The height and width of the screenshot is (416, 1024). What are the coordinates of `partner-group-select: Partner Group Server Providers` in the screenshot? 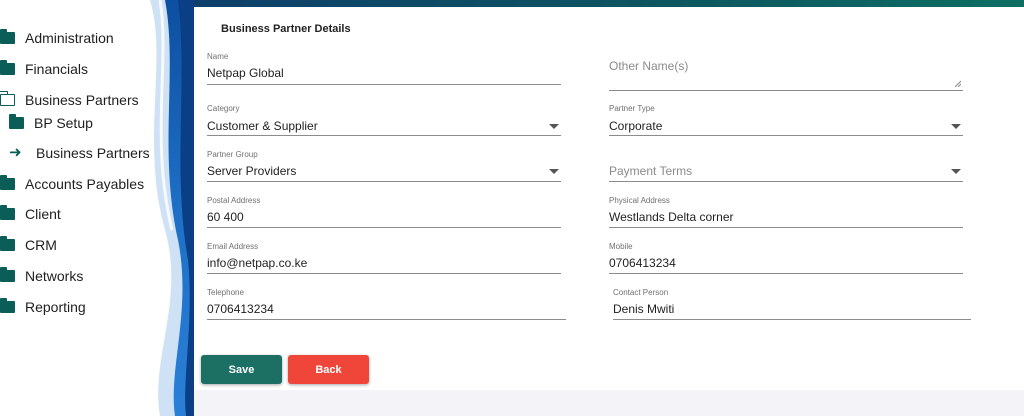 It's located at (384, 166).